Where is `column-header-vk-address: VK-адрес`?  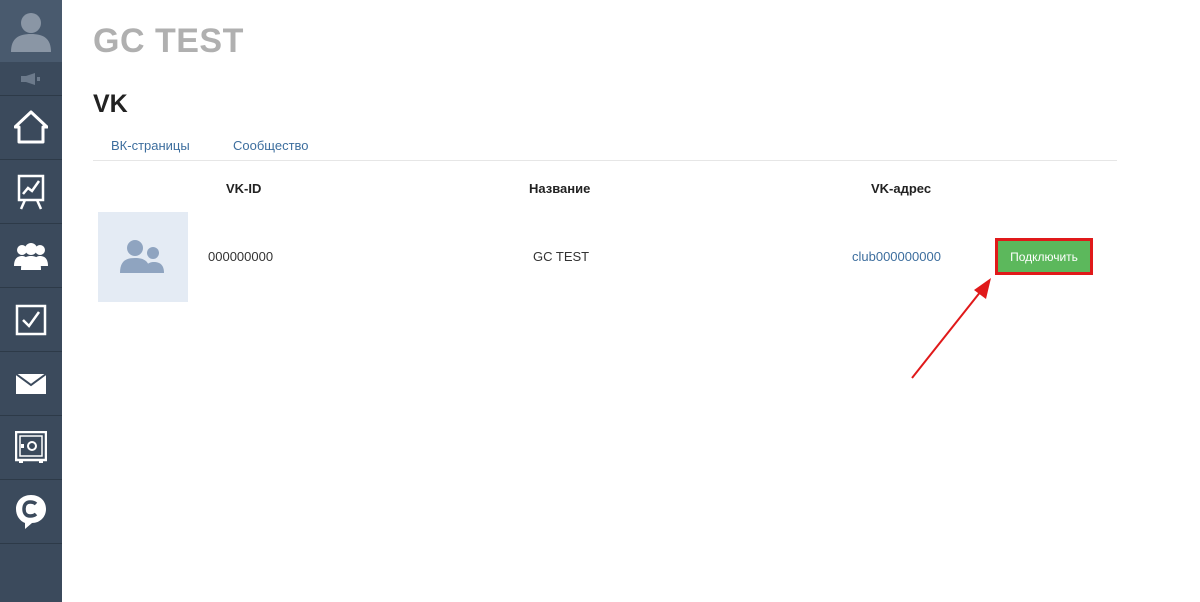 column-header-vk-address: VK-адрес is located at coordinates (901, 188).